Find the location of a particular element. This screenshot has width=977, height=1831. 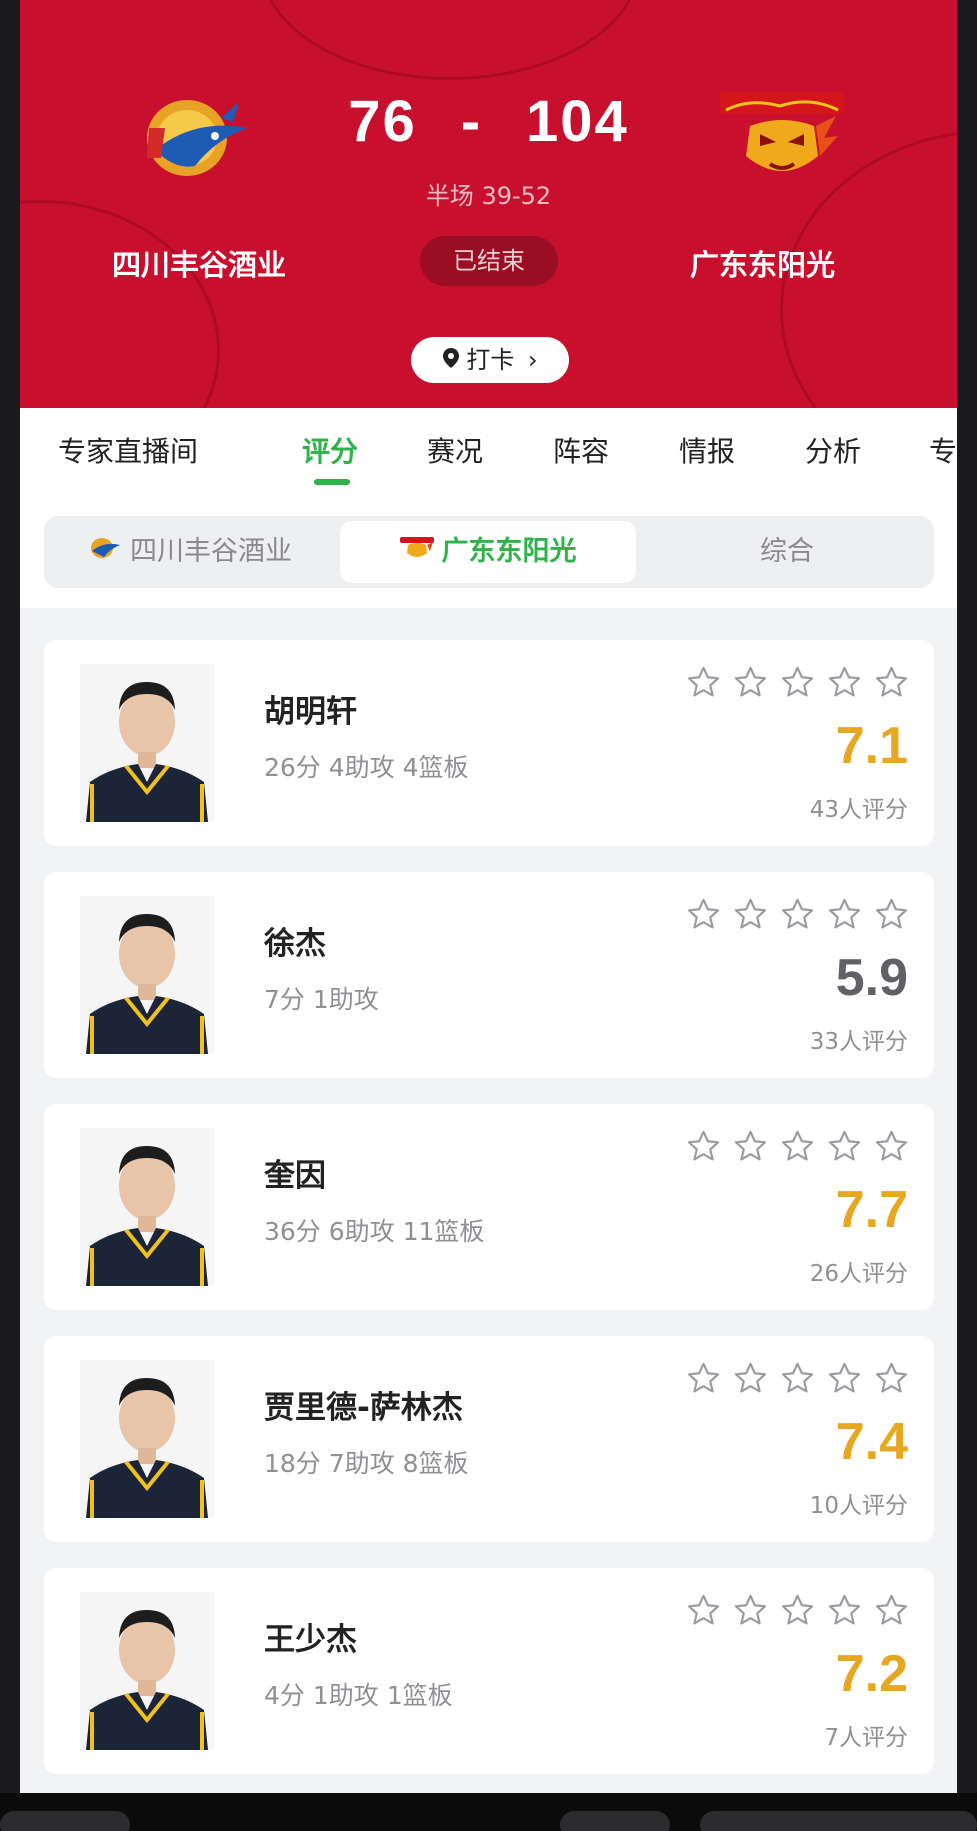

match-status-badge: 已结束 is located at coordinates (489, 261).